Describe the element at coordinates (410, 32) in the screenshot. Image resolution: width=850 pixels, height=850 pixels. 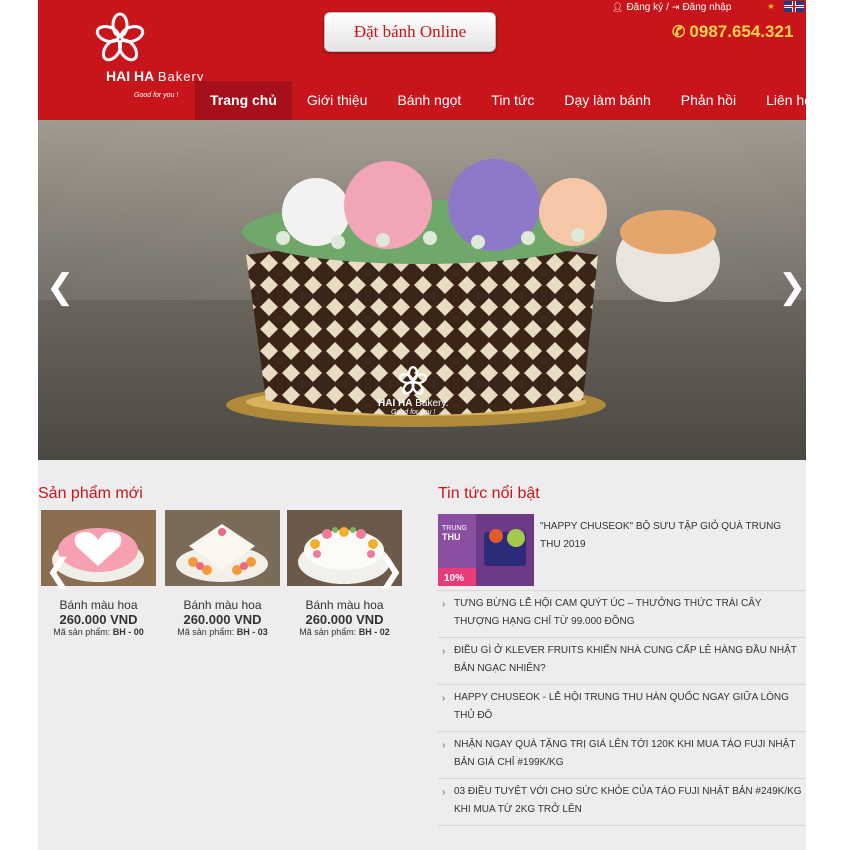
I see `order-online-button: Đặt bánh Online` at that location.